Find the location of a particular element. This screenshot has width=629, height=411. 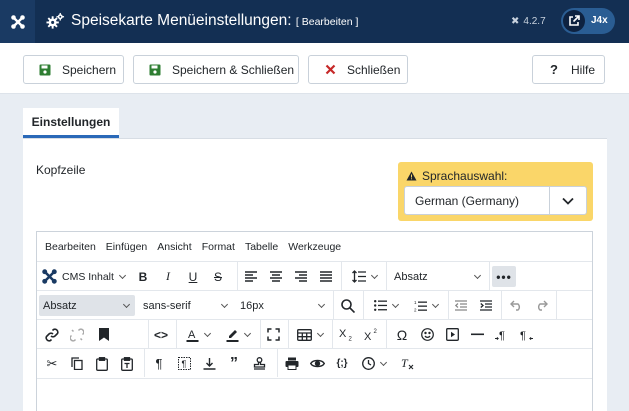

toolbar-row-1: CMS Inhalt B I U S Absatz ••• is located at coordinates (314, 275).